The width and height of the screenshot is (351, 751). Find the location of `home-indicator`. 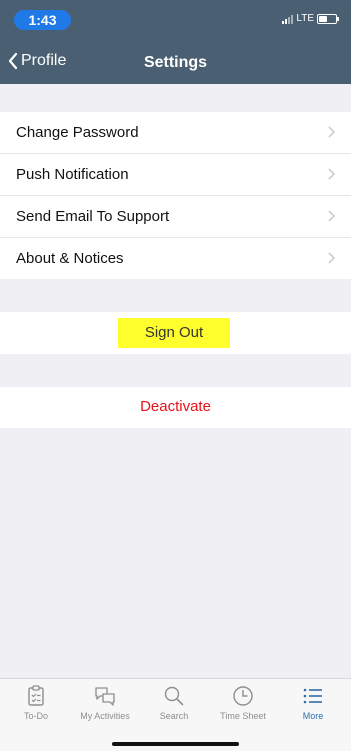

home-indicator is located at coordinates (175, 744).